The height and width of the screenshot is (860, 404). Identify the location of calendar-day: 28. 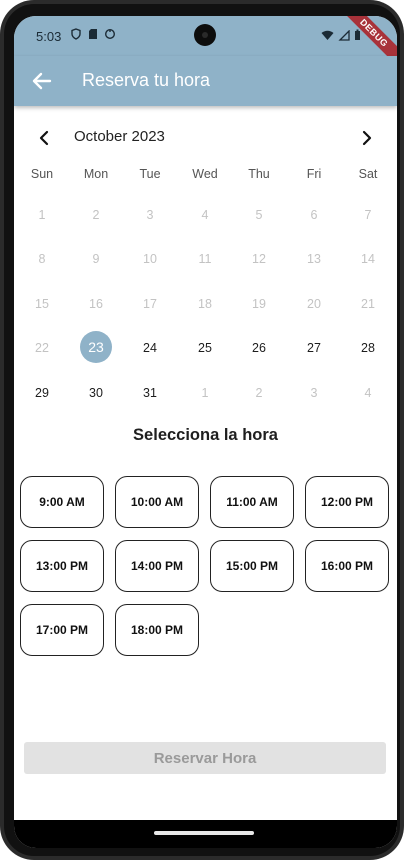
(368, 348).